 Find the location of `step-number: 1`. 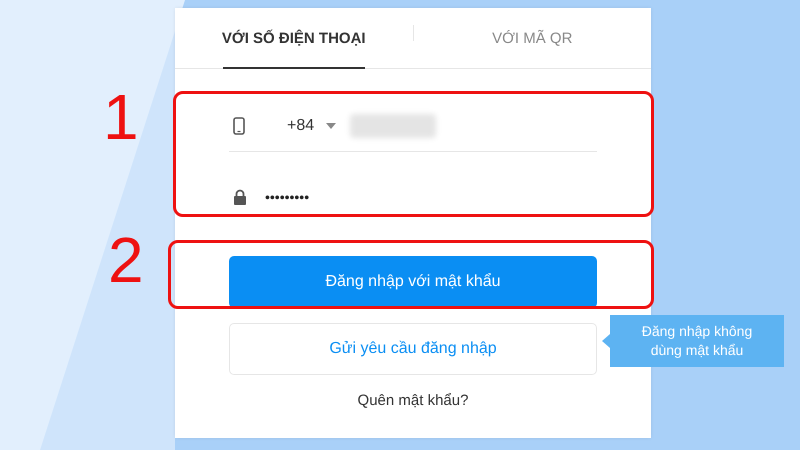

step-number: 1 is located at coordinates (121, 117).